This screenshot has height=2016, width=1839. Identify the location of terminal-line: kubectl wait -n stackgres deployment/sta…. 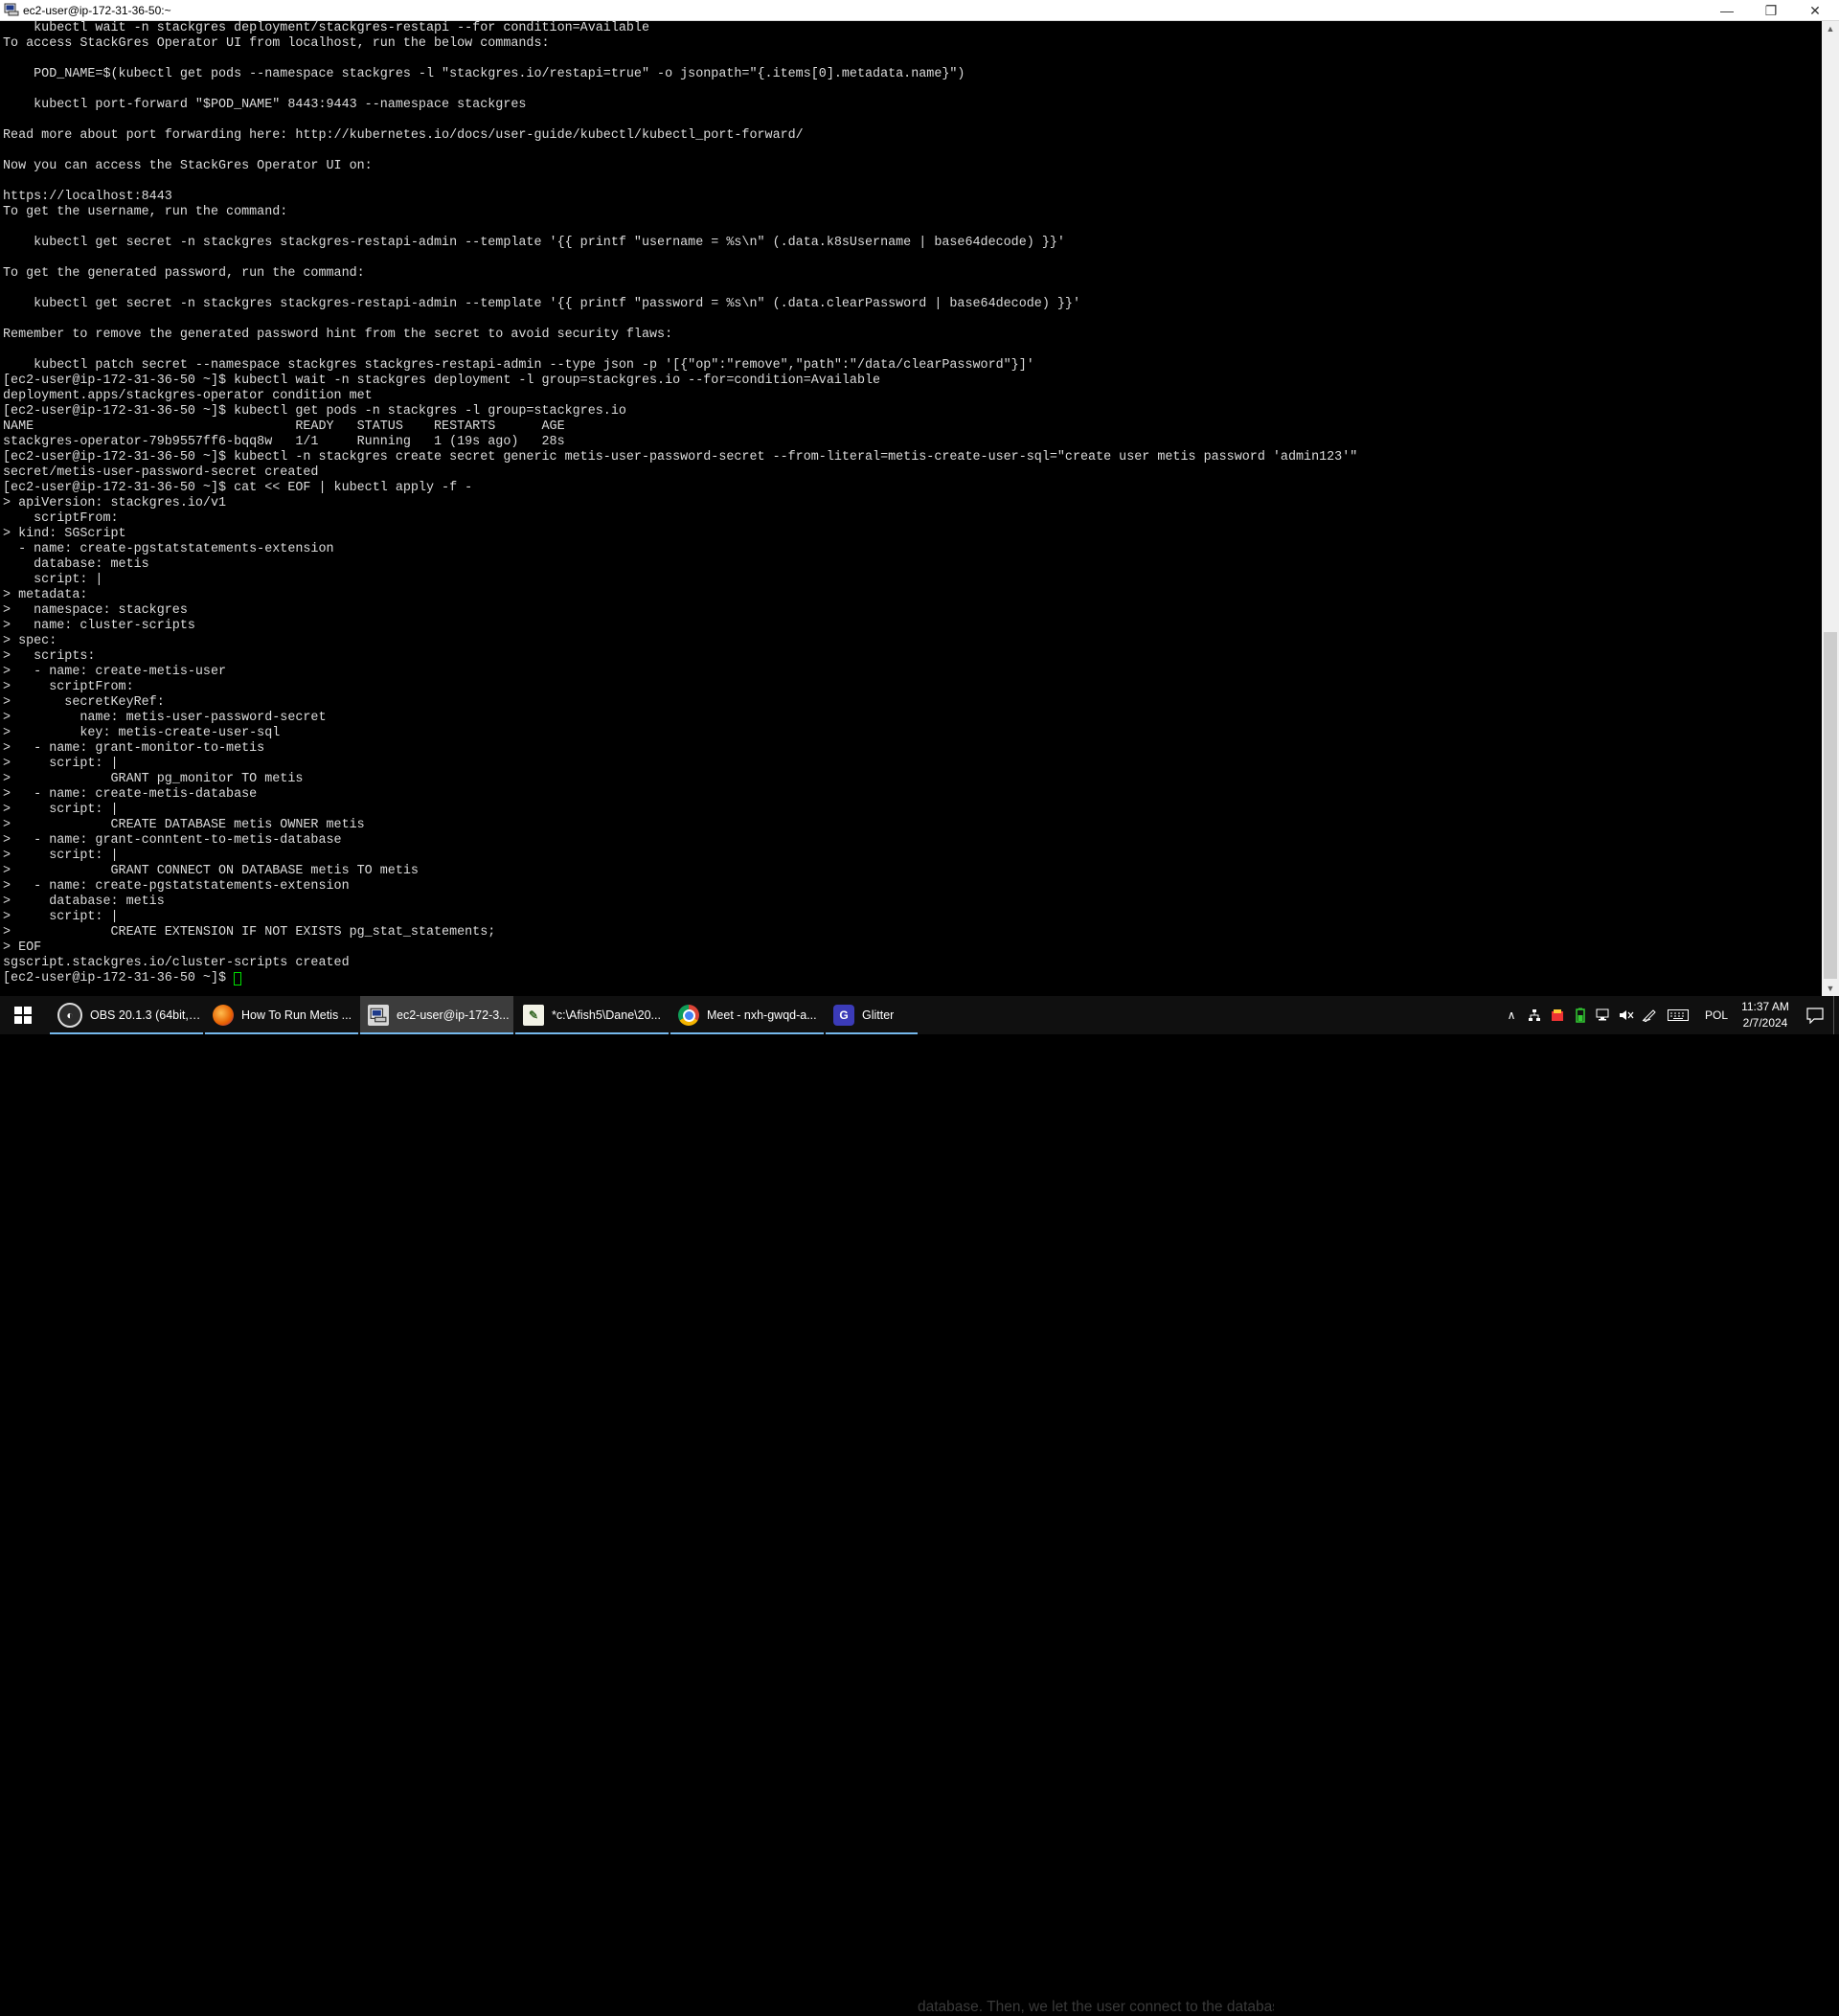
(326, 28).